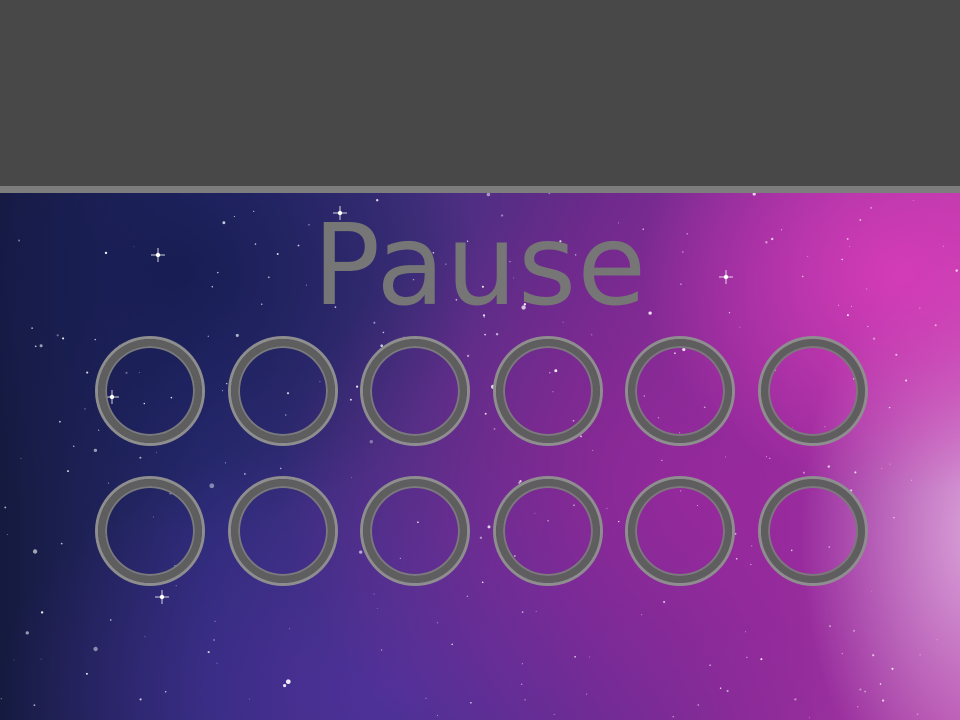 The width and height of the screenshot is (960, 720). Describe the element at coordinates (480, 266) in the screenshot. I see `pause-title: Pause` at that location.